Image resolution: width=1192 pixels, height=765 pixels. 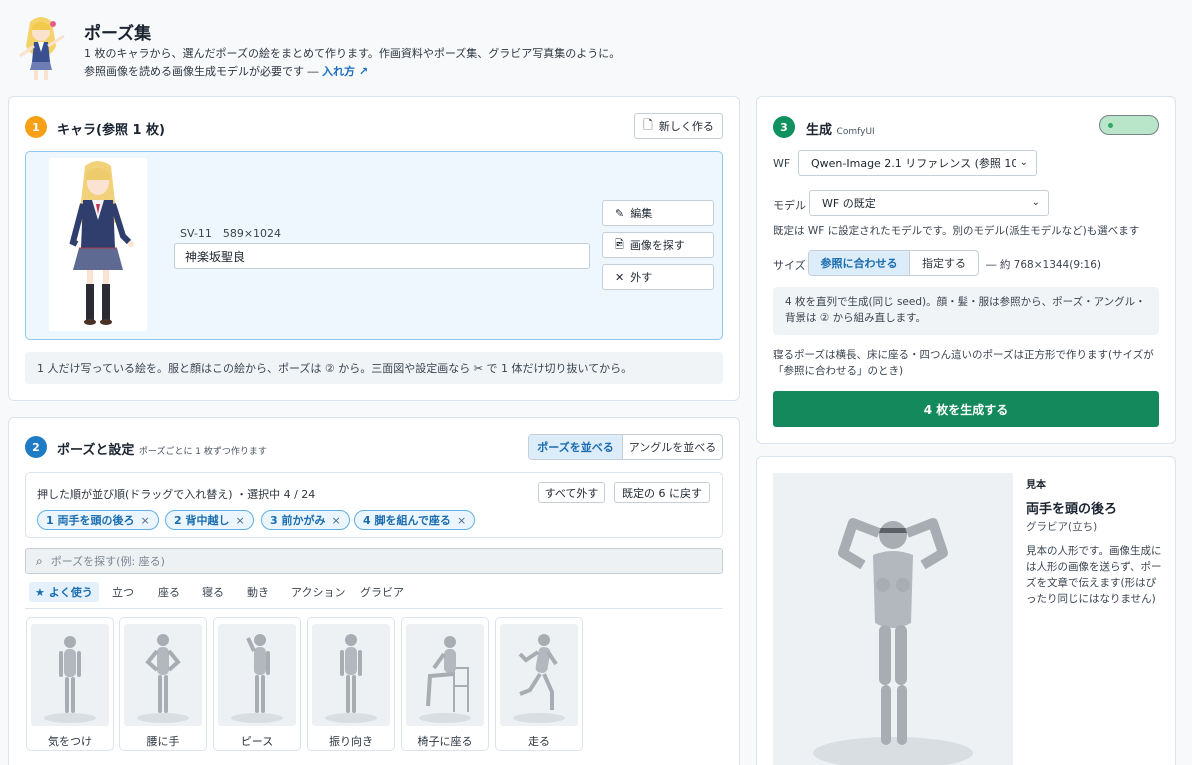 I want to click on pose-card: 腰に手, so click(x=163, y=684).